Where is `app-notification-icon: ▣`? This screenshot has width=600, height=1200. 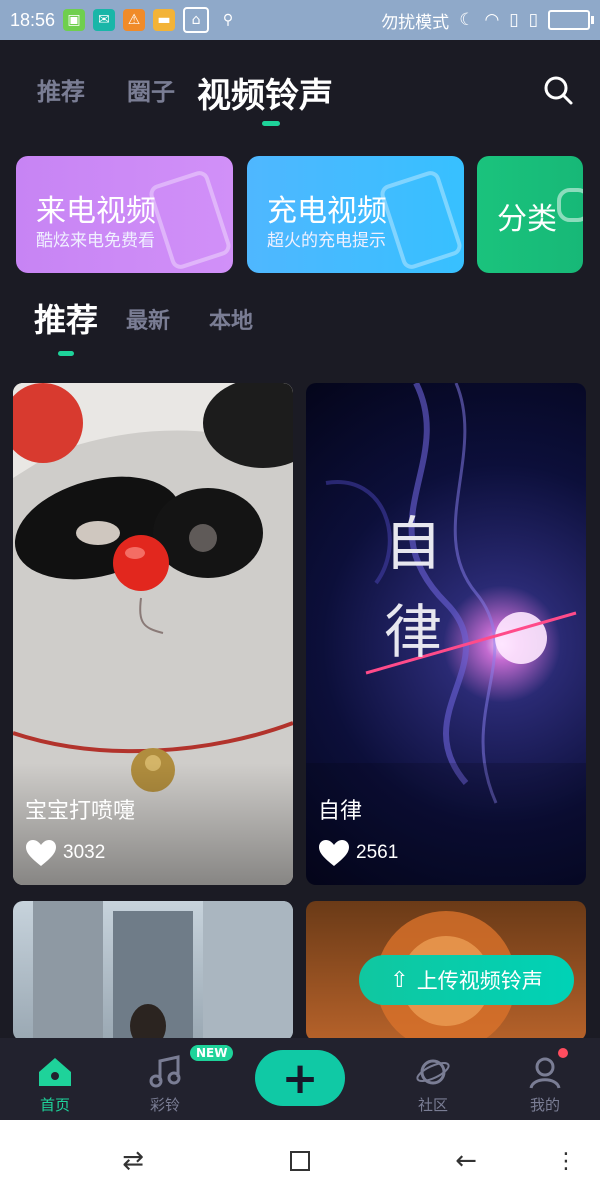
app-notification-icon: ▣ is located at coordinates (74, 20).